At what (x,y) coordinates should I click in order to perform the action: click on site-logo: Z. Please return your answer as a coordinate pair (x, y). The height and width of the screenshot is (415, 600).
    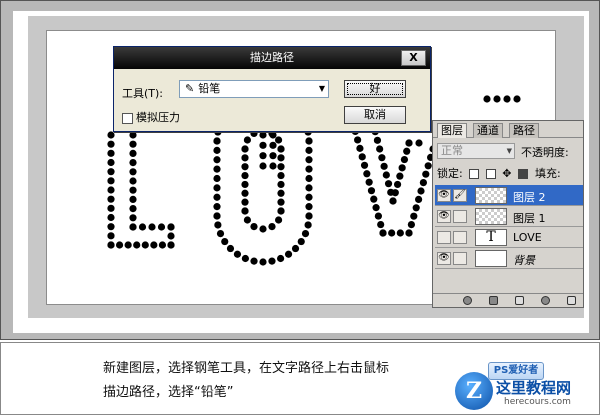
    Looking at the image, I should click on (474, 391).